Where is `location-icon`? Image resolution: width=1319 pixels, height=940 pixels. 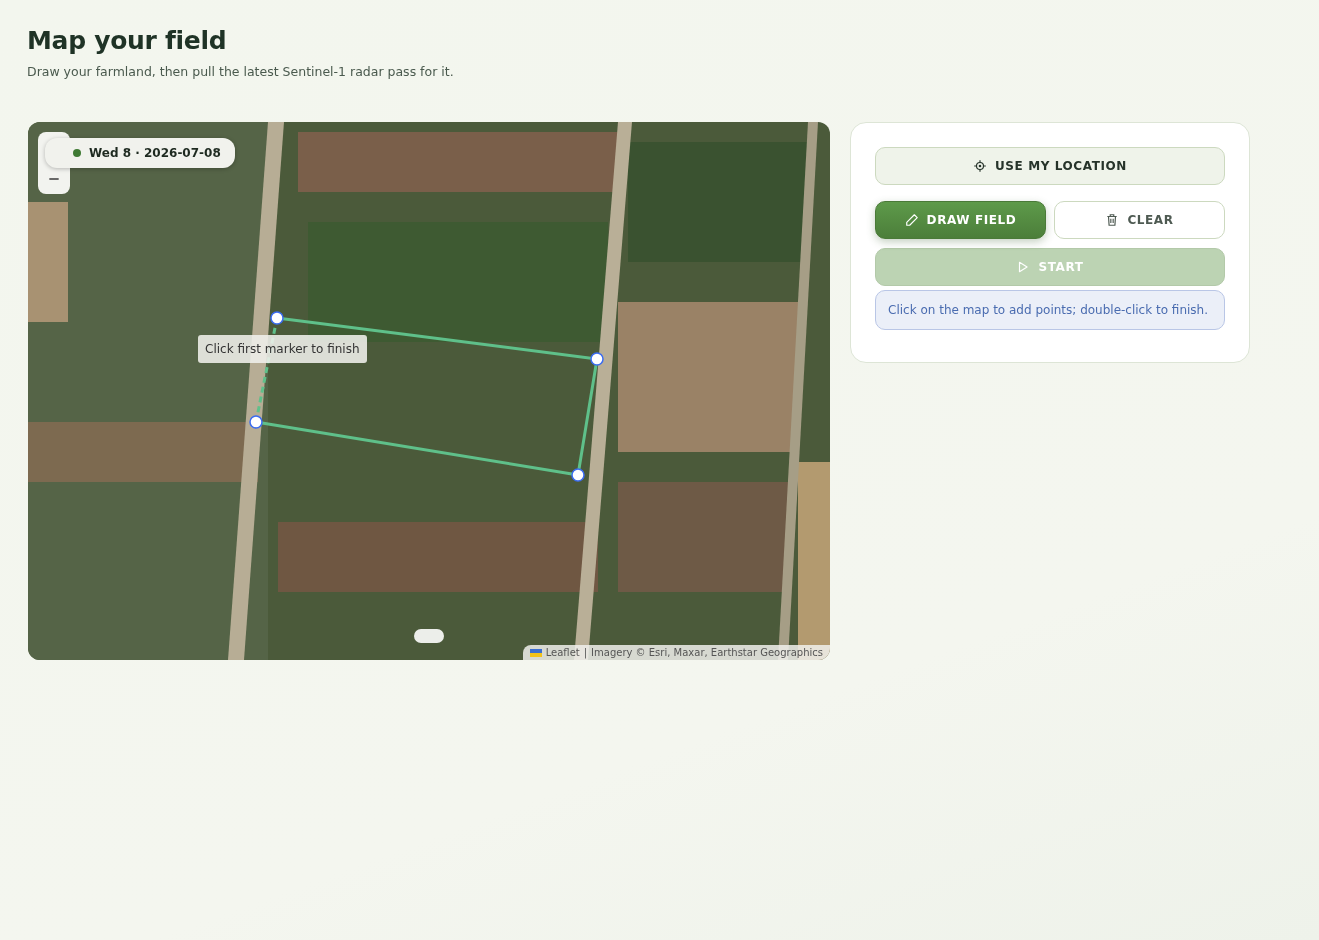
location-icon is located at coordinates (979, 166).